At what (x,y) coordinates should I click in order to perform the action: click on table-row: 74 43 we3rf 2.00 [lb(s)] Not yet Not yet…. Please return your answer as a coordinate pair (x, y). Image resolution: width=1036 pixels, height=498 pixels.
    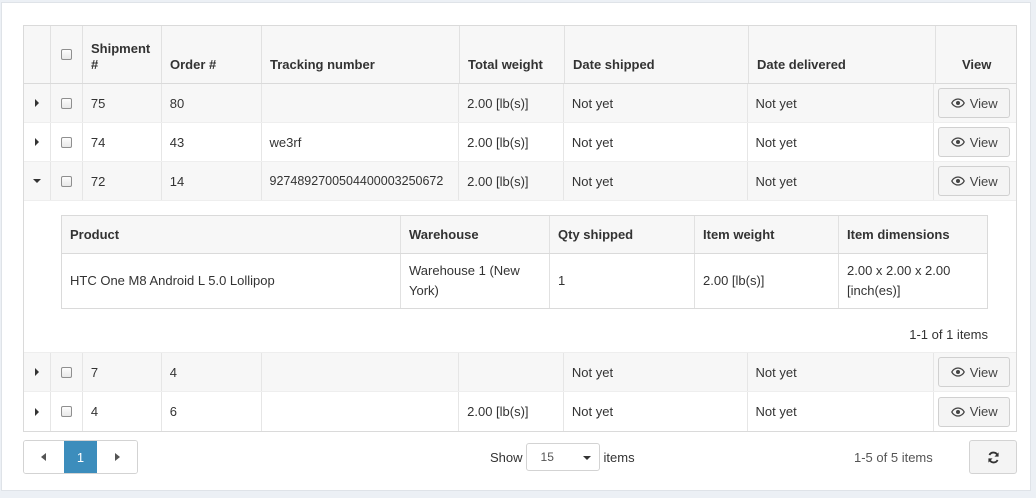
    Looking at the image, I should click on (520, 142).